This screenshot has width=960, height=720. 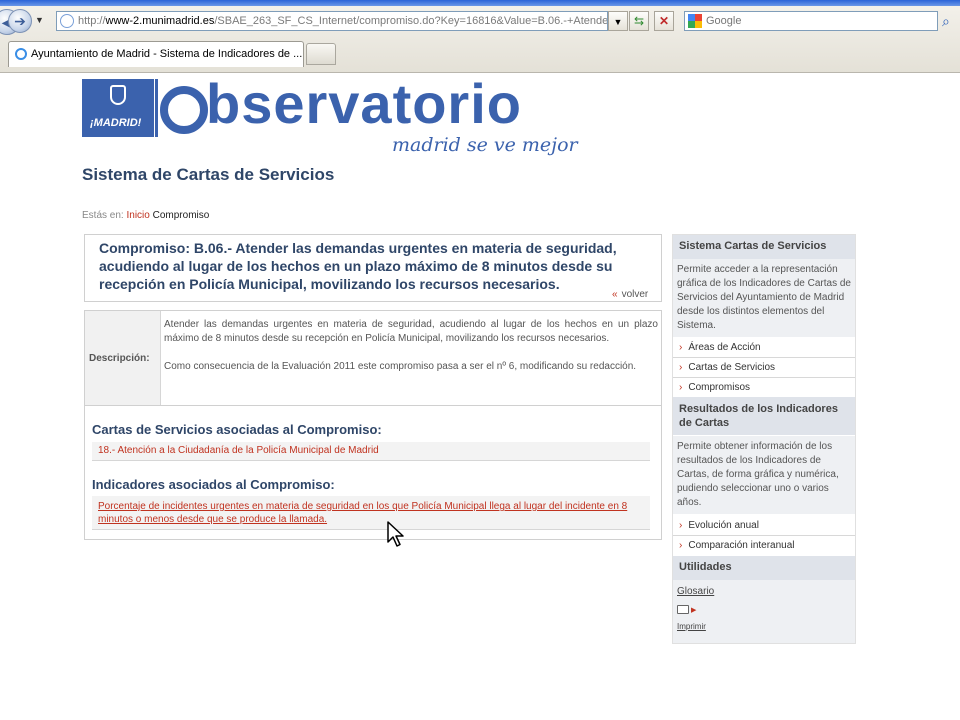 I want to click on sidebar-item-comparacion: › Comparación interanual, so click(x=764, y=546).